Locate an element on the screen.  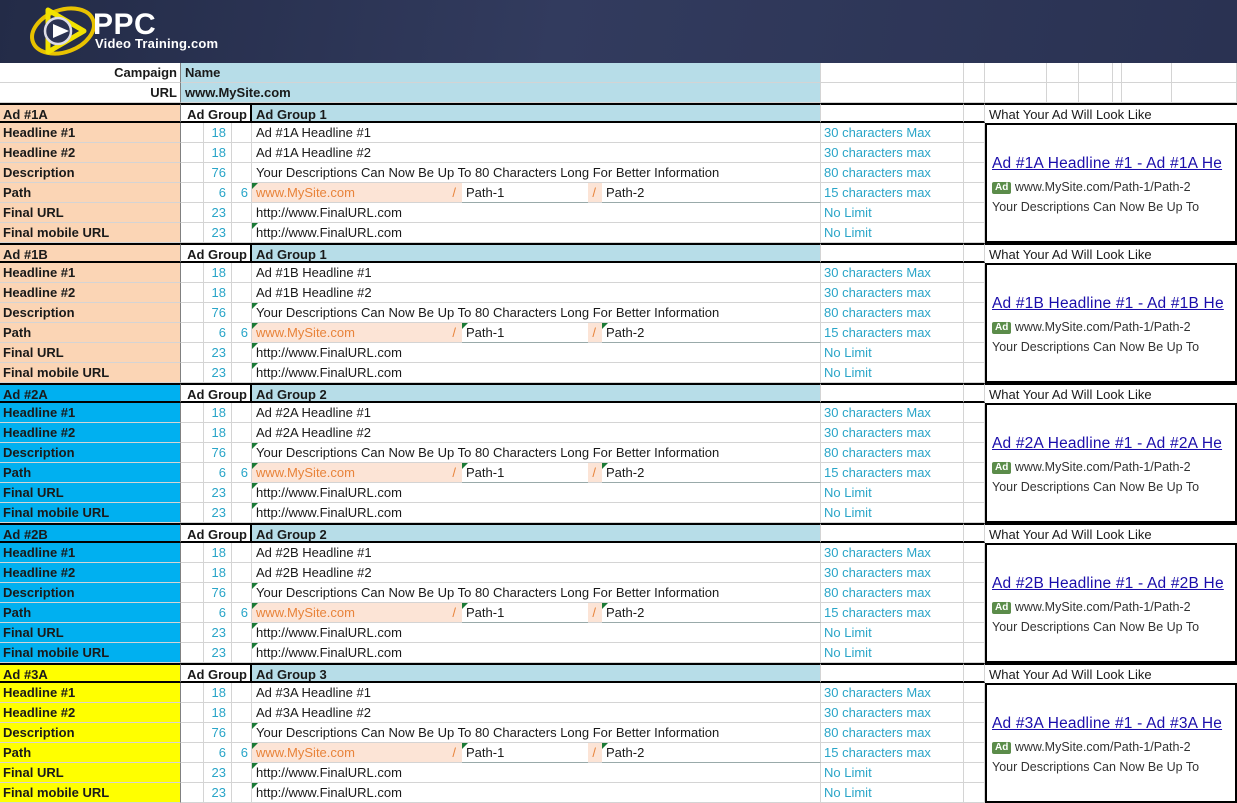
preview-description: Your Descriptions Can Now Be Up To is located at coordinates (1096, 347).